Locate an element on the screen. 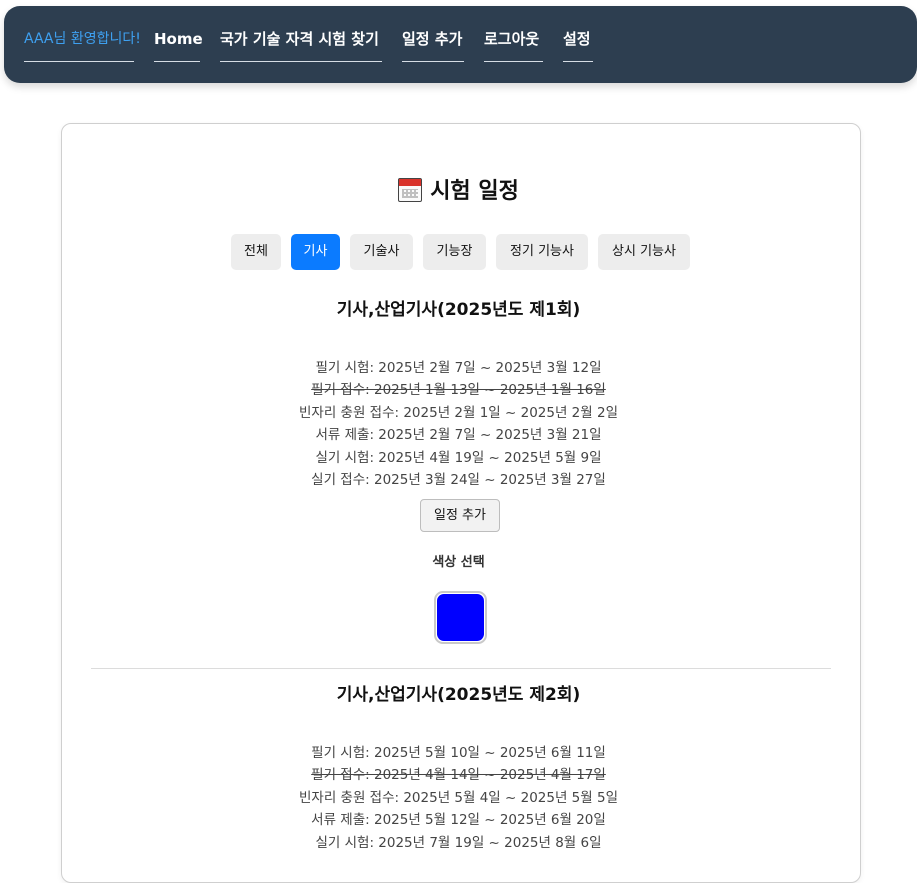 The width and height of the screenshot is (917, 883). nav-find-exam-link: 국가 기술 자격 시험 찾기 is located at coordinates (301, 45).